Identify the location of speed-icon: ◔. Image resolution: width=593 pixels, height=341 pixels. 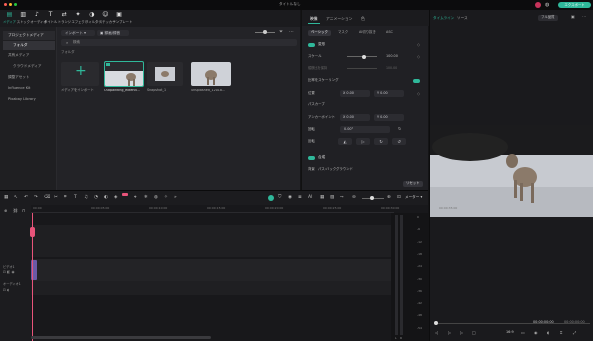
(96, 198).